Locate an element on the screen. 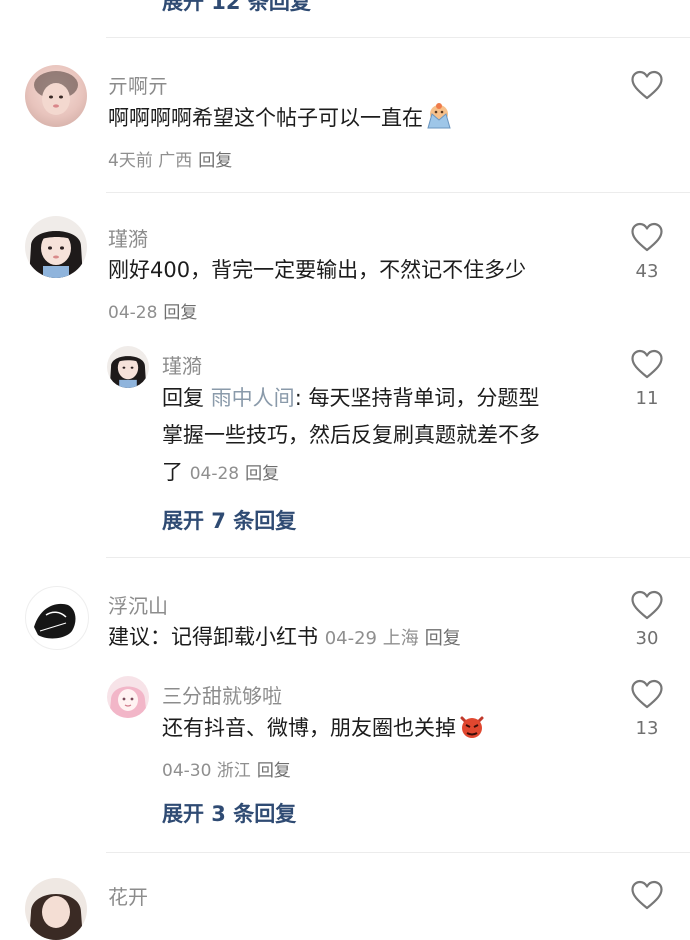 The image size is (690, 940). like-count: 13 is located at coordinates (647, 728).